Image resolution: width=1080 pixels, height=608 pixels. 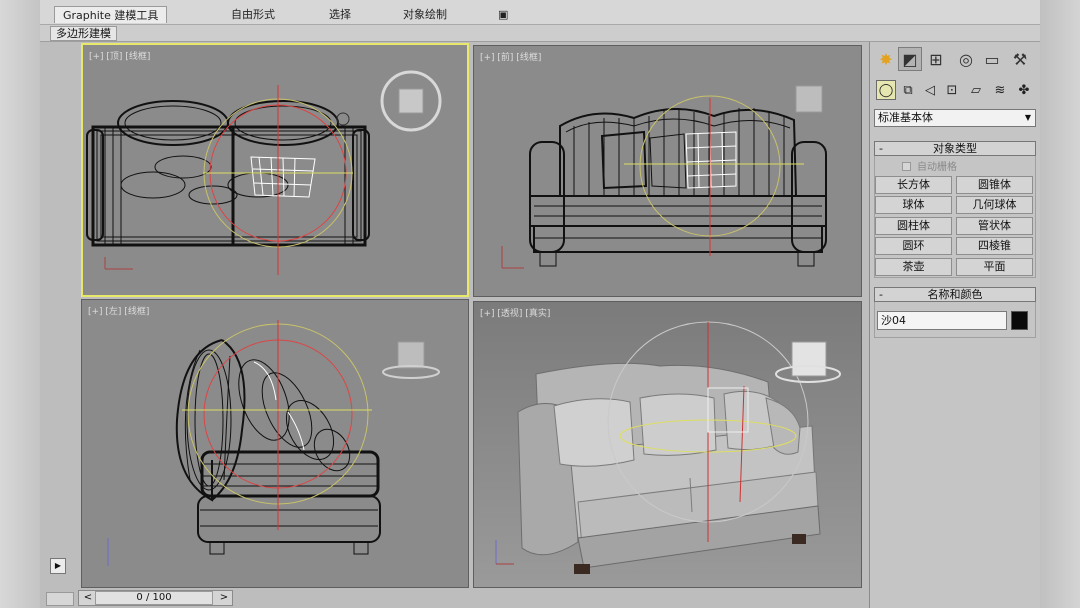 I want to click on tab-object-paint: 对象绘制, so click(x=425, y=14).